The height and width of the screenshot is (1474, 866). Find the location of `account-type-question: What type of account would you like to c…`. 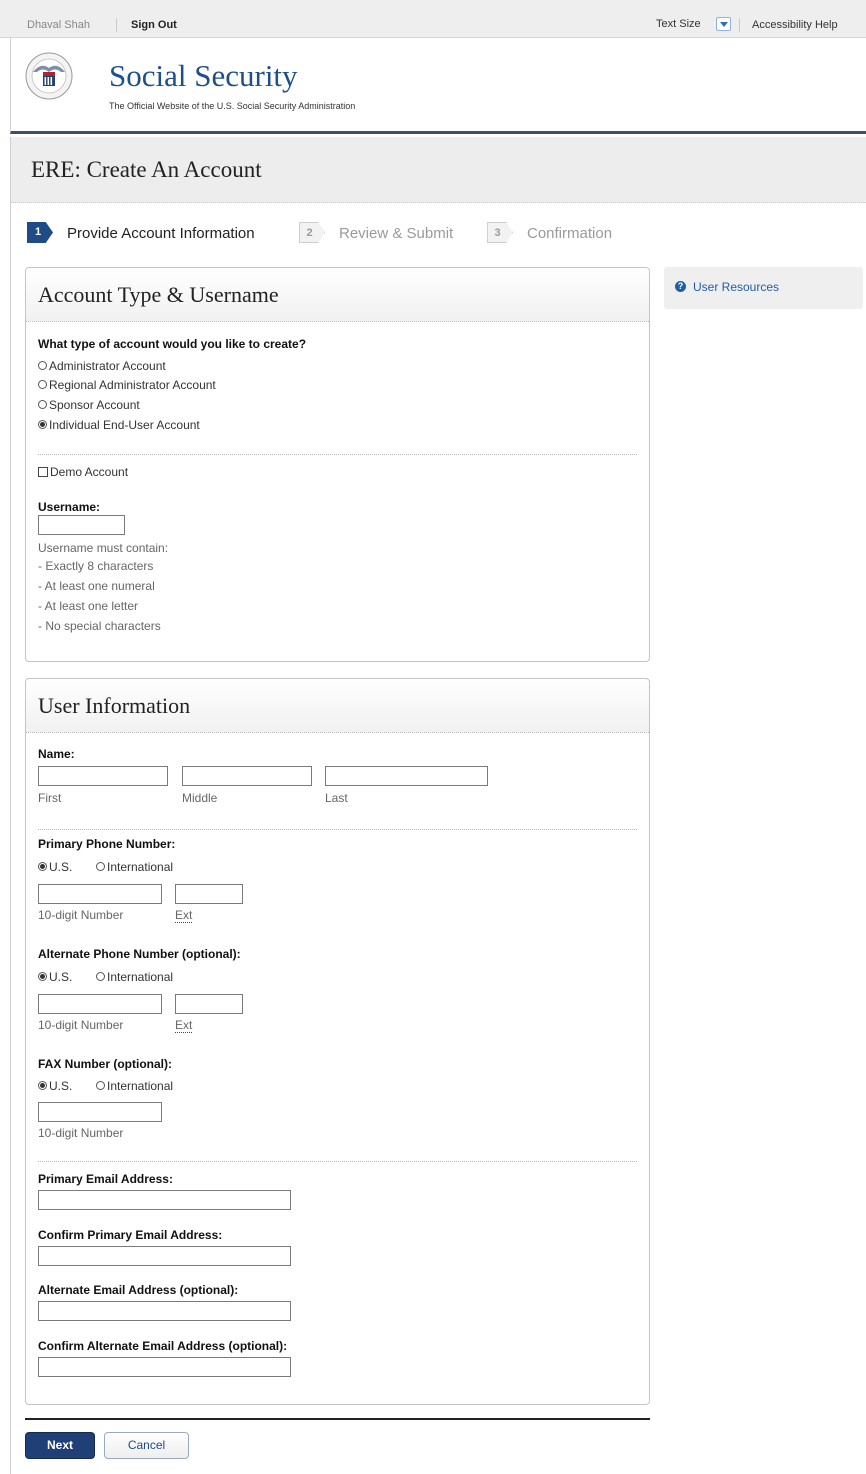

account-type-question: What type of account would you like to c… is located at coordinates (172, 344).